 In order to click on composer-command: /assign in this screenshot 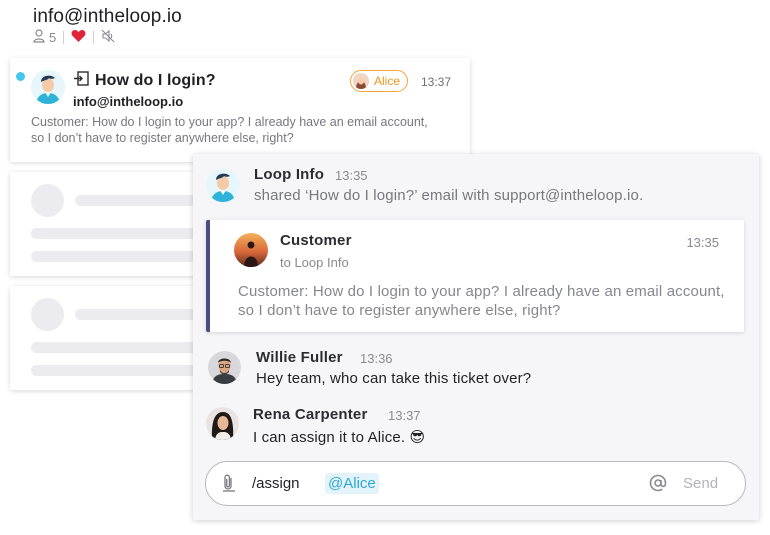, I will do `click(276, 483)`.